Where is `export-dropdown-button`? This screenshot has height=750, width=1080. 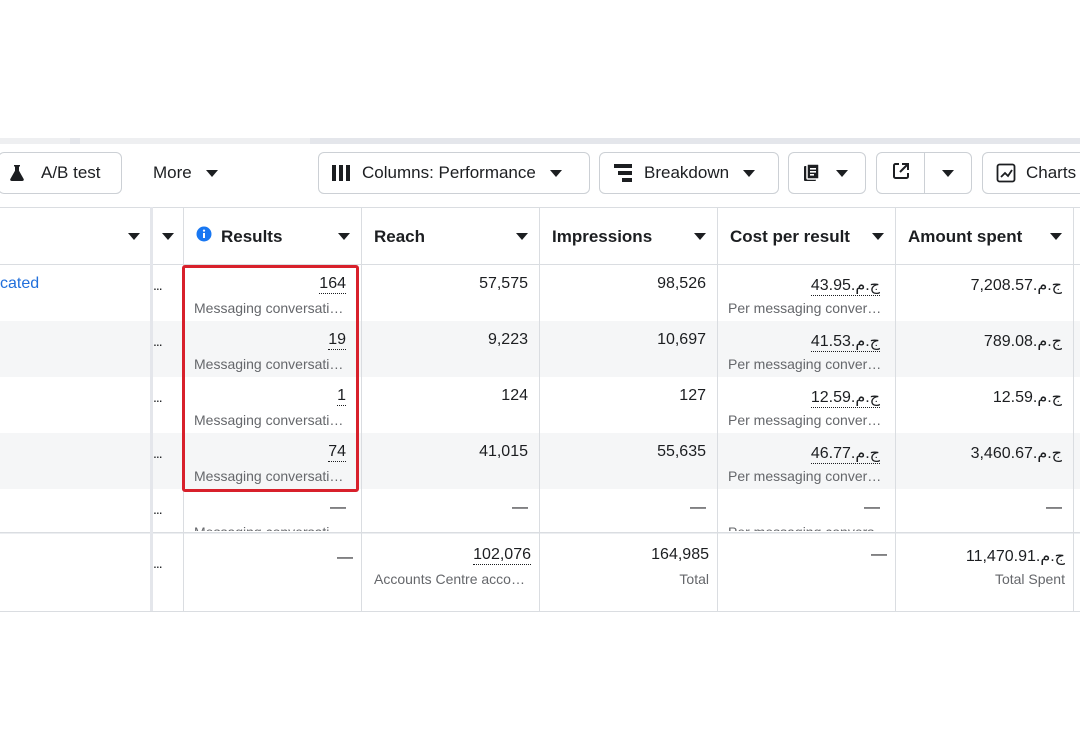
export-dropdown-button is located at coordinates (948, 173).